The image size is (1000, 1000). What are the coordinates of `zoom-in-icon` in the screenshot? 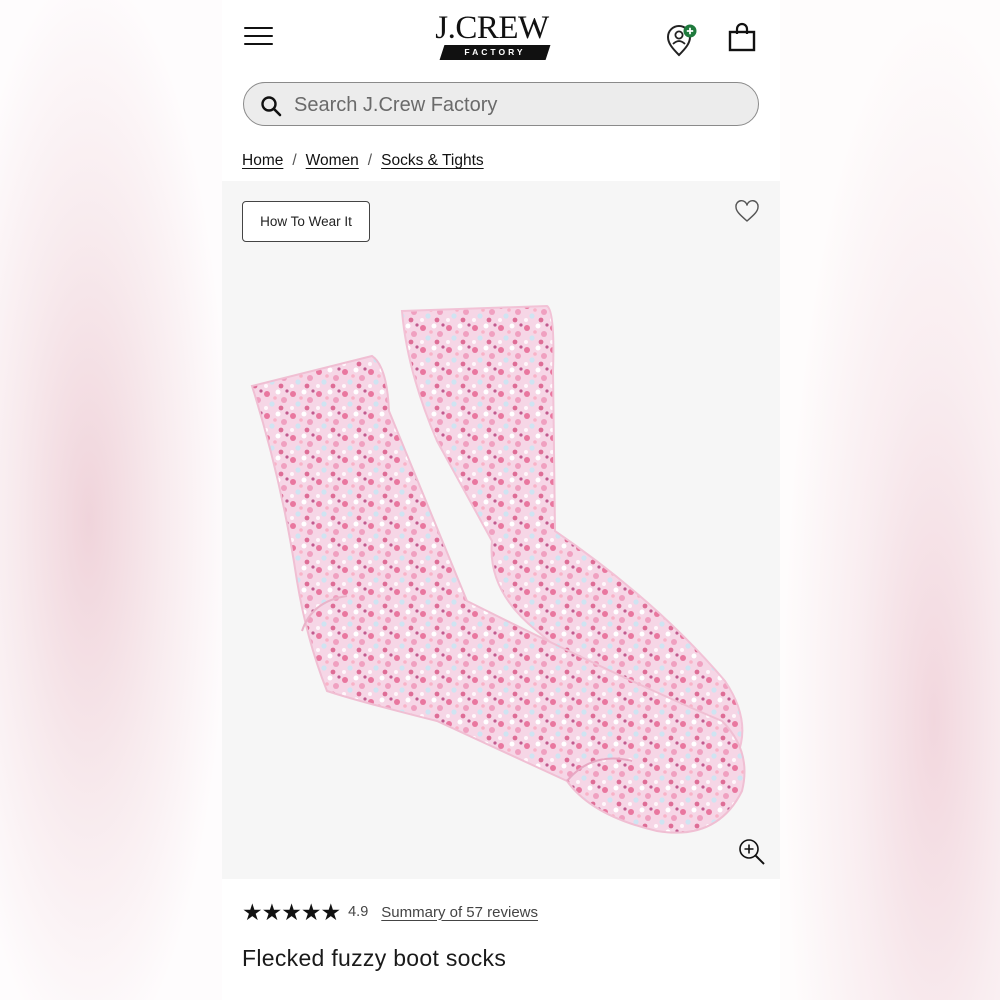 It's located at (752, 852).